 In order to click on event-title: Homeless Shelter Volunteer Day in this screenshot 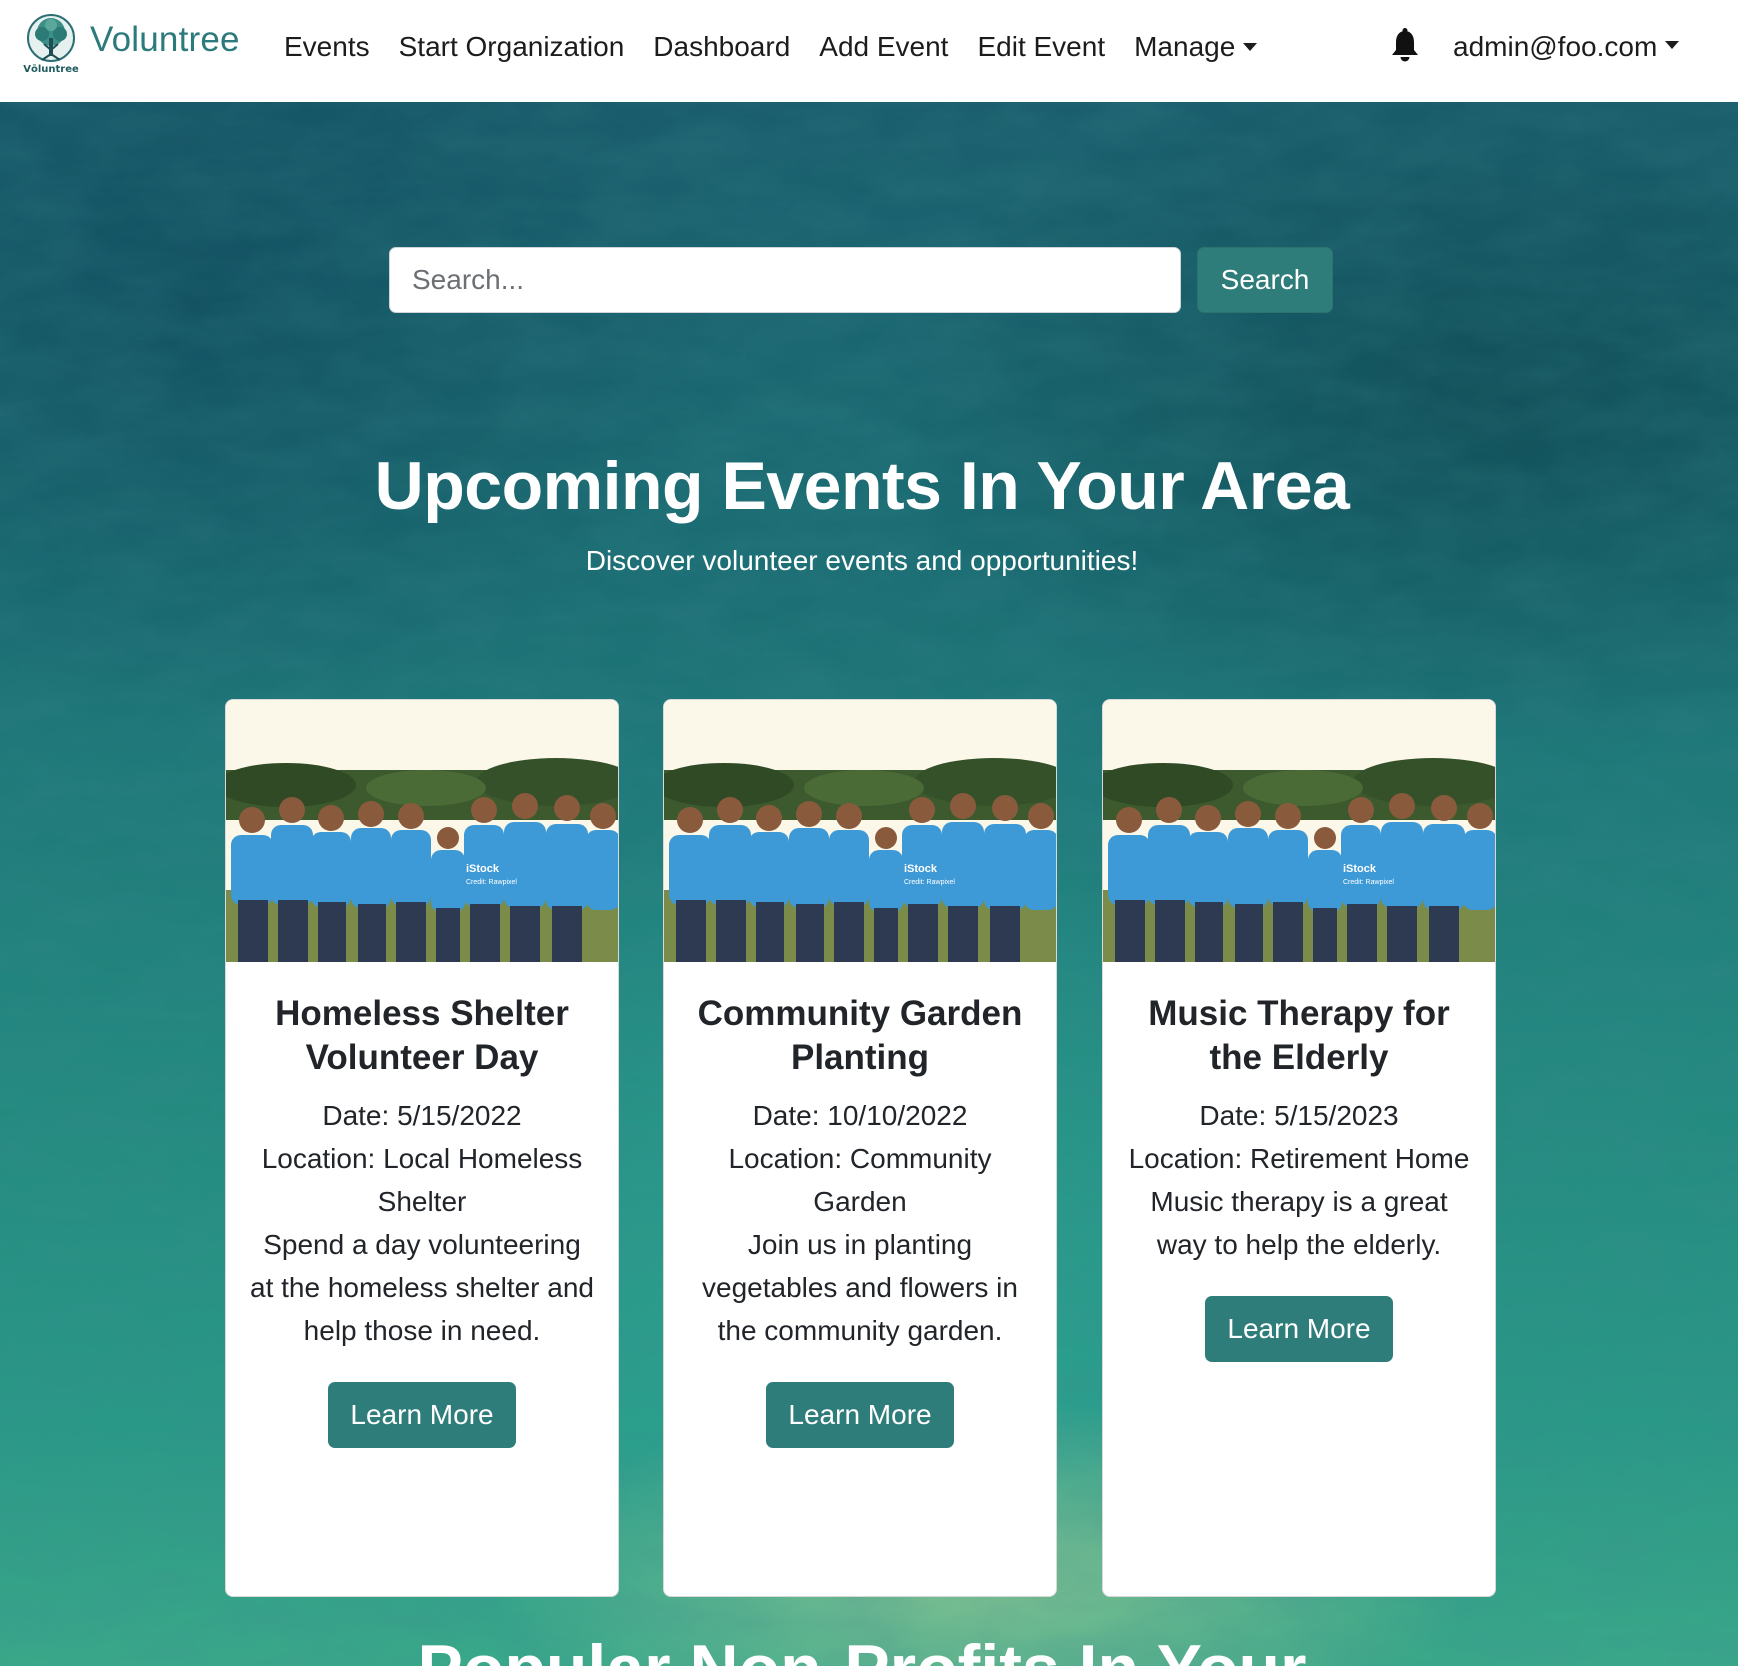, I will do `click(422, 1035)`.